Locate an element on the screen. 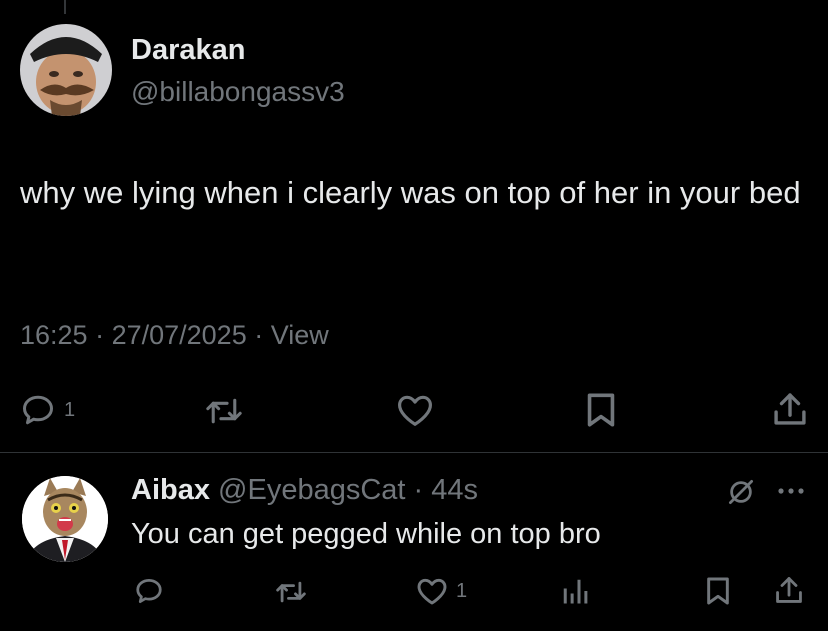 This screenshot has height=631, width=828. reply-retweet-button is located at coordinates (291, 592).